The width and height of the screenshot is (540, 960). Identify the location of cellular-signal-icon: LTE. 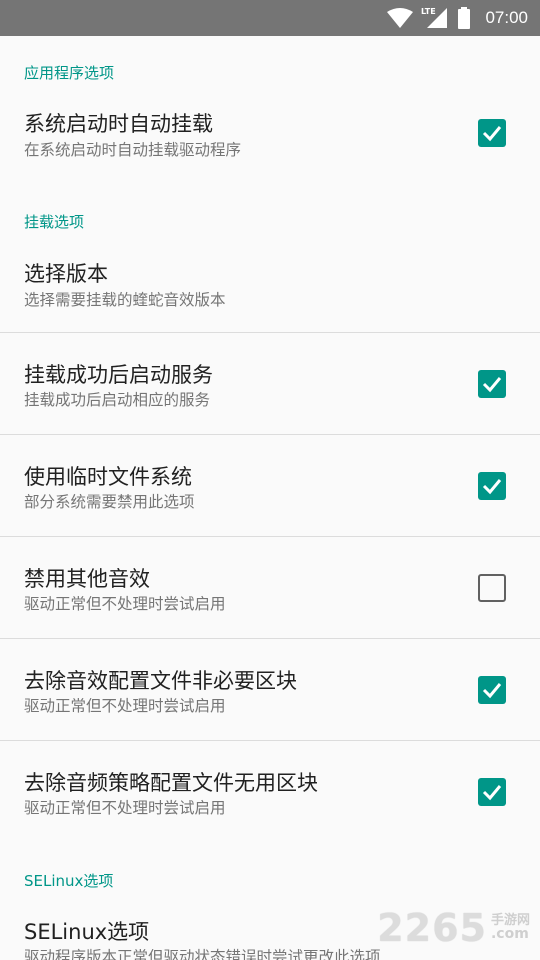
(434, 17).